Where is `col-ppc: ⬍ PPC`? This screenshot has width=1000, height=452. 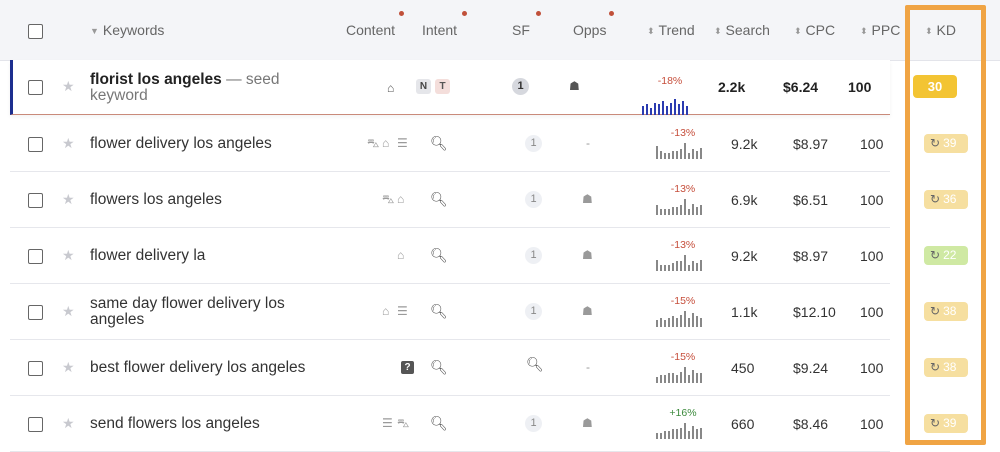 col-ppc: ⬍ PPC is located at coordinates (880, 30).